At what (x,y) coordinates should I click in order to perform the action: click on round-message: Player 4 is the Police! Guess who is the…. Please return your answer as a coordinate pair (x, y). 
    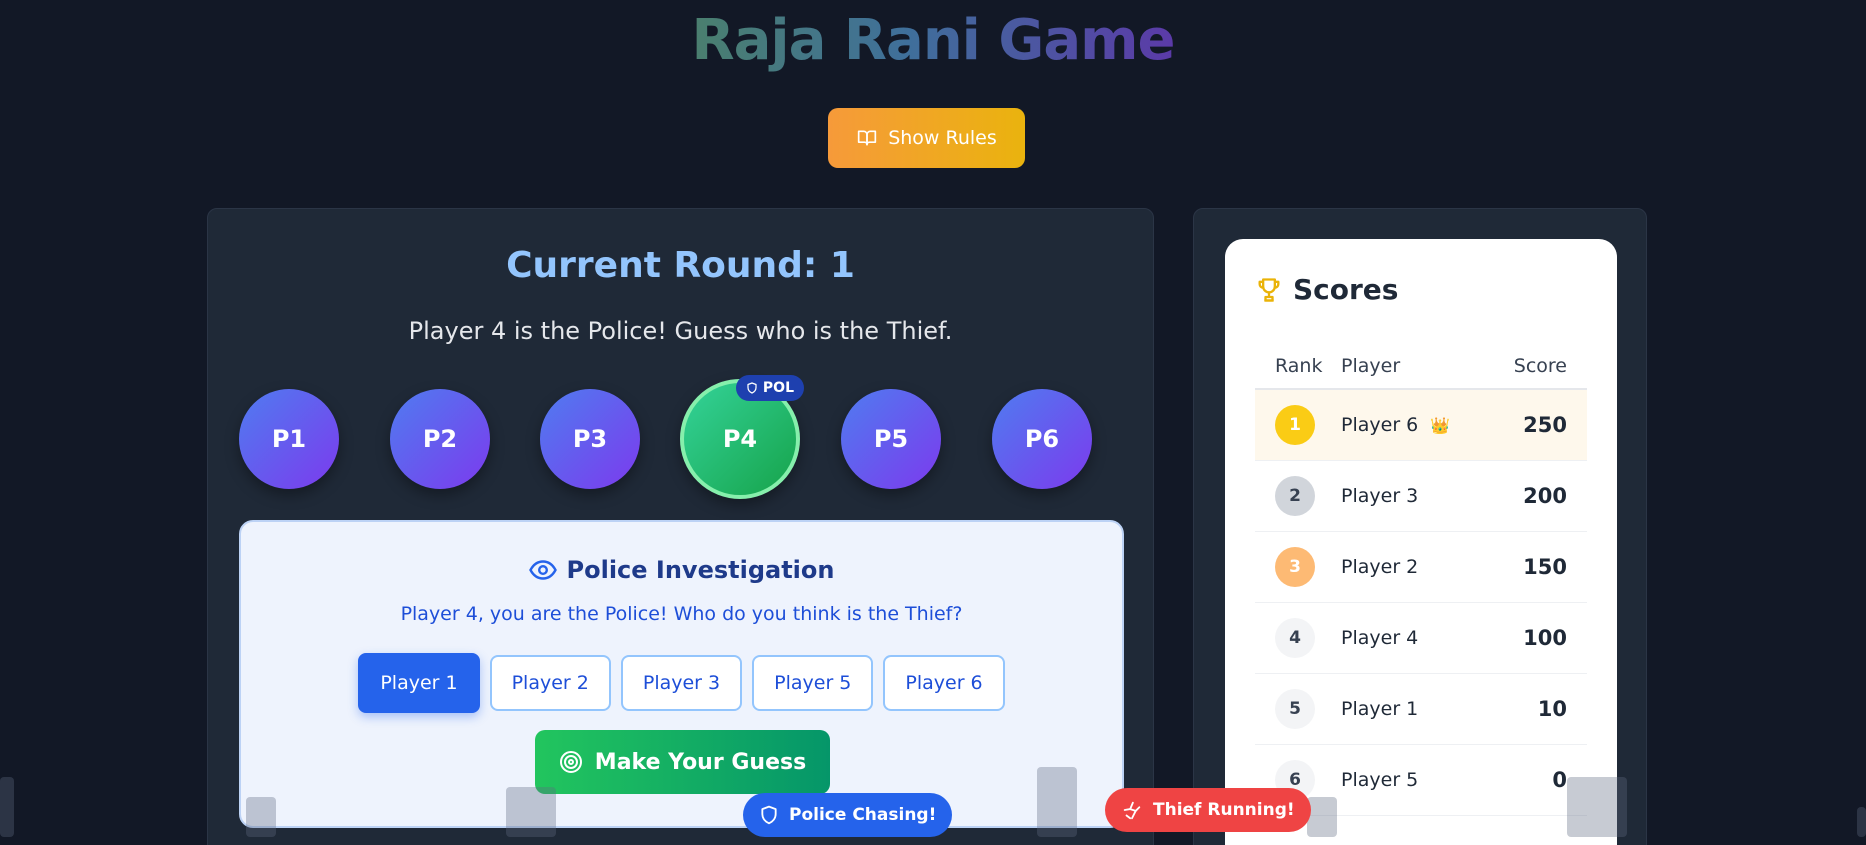
    Looking at the image, I should click on (680, 331).